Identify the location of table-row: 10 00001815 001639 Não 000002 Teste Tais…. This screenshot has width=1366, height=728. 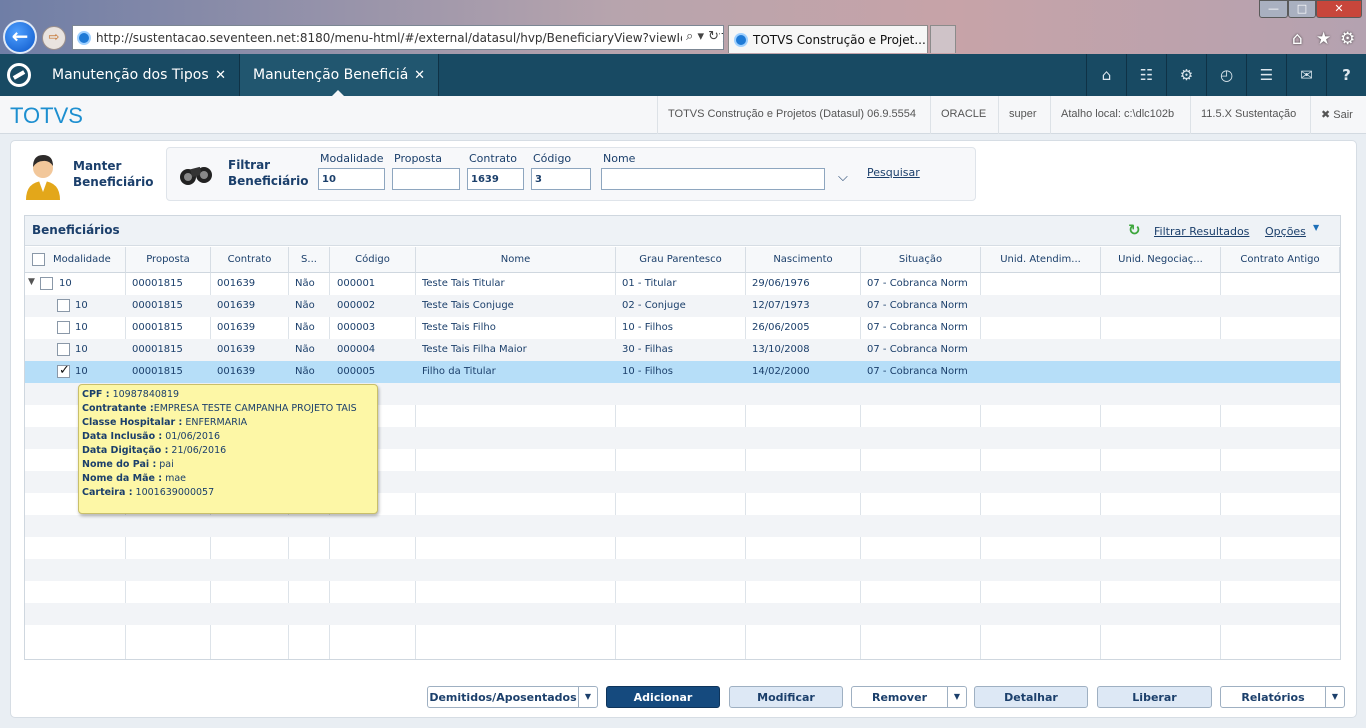
(682, 306).